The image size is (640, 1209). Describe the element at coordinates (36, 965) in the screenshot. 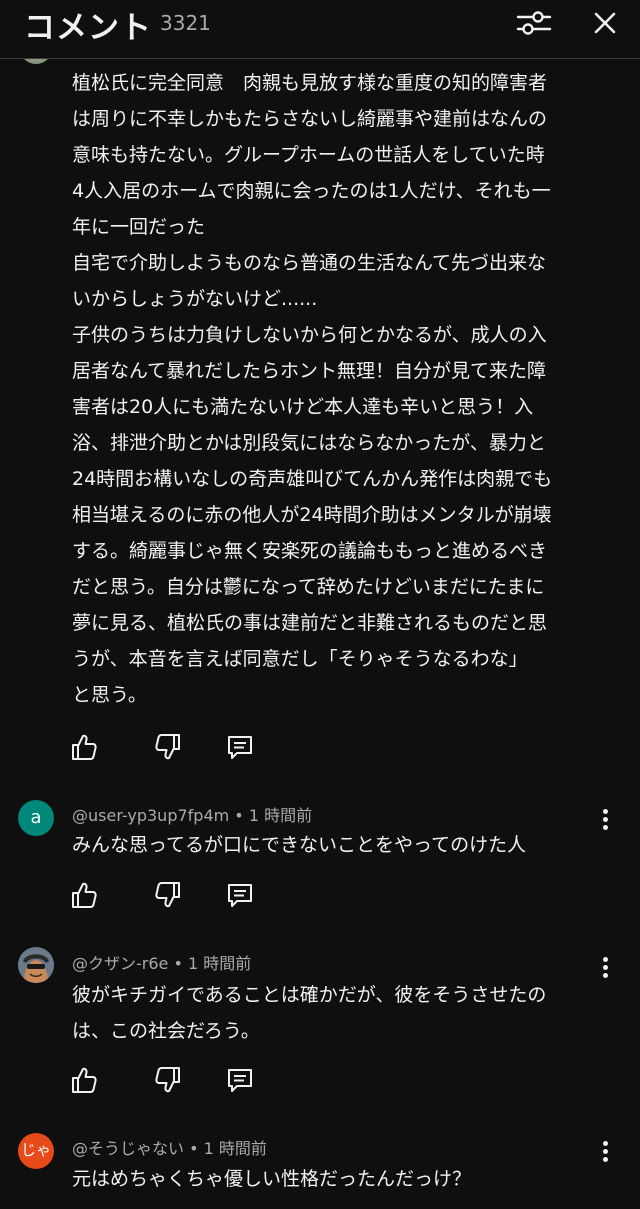

I see `character-face-avatar-icon` at that location.